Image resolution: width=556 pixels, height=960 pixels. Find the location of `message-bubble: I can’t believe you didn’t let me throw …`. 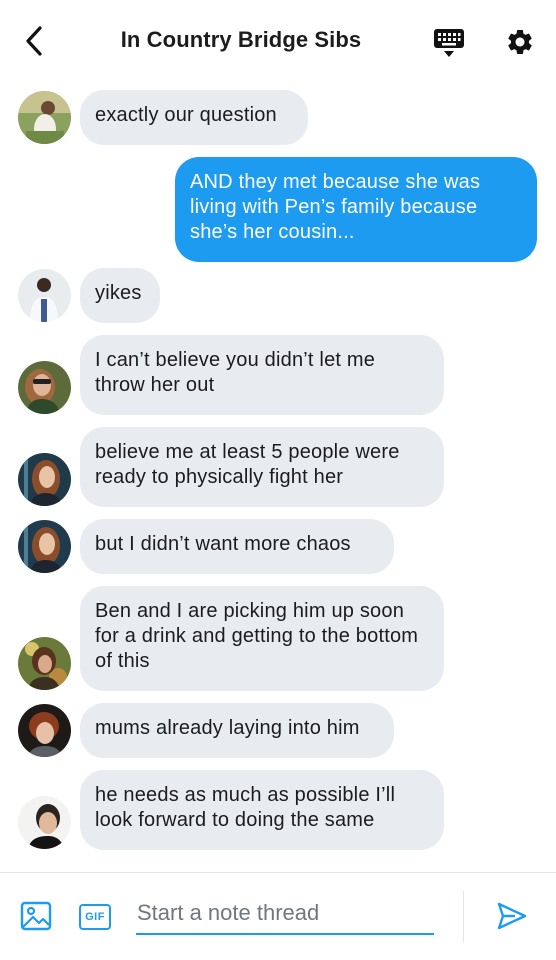

message-bubble: I can’t believe you didn’t let me throw … is located at coordinates (262, 375).